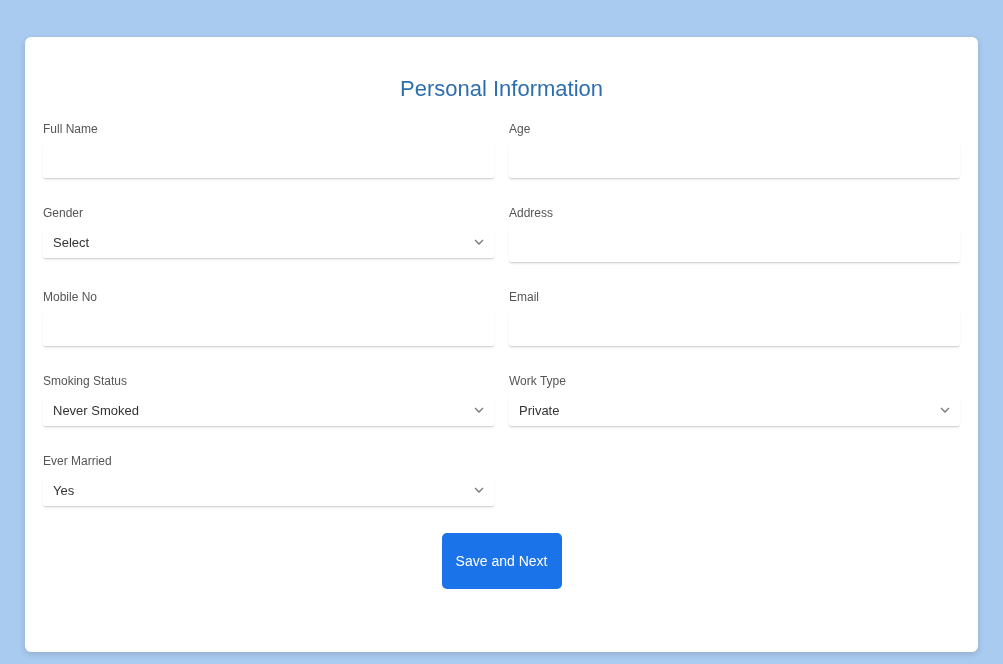  What do you see at coordinates (501, 89) in the screenshot?
I see `form-title: Personal Information` at bounding box center [501, 89].